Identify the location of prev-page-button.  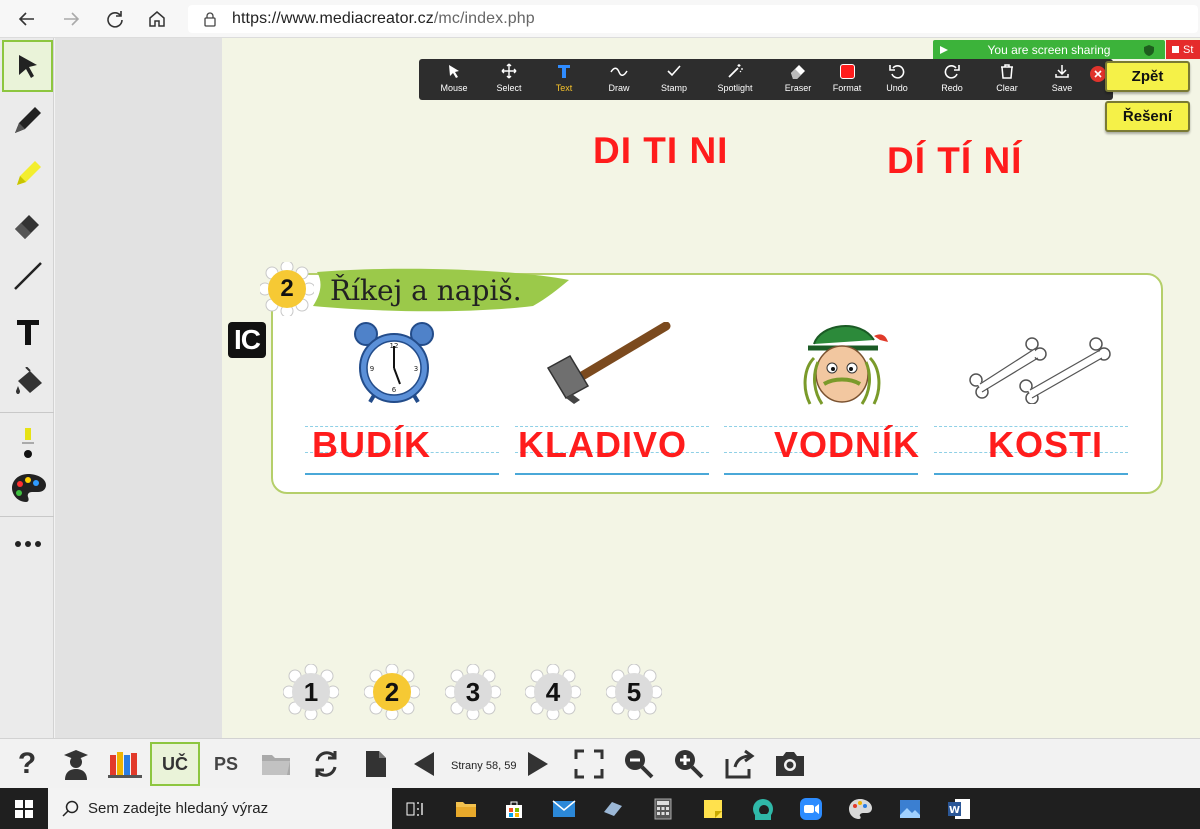
(424, 764).